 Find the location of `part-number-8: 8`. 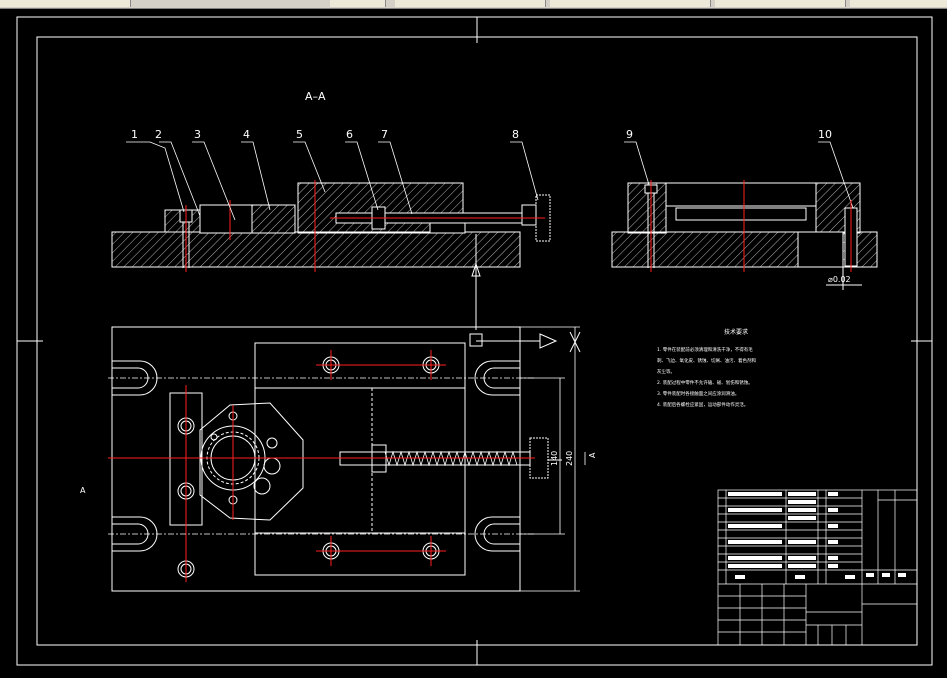

part-number-8: 8 is located at coordinates (515, 134).